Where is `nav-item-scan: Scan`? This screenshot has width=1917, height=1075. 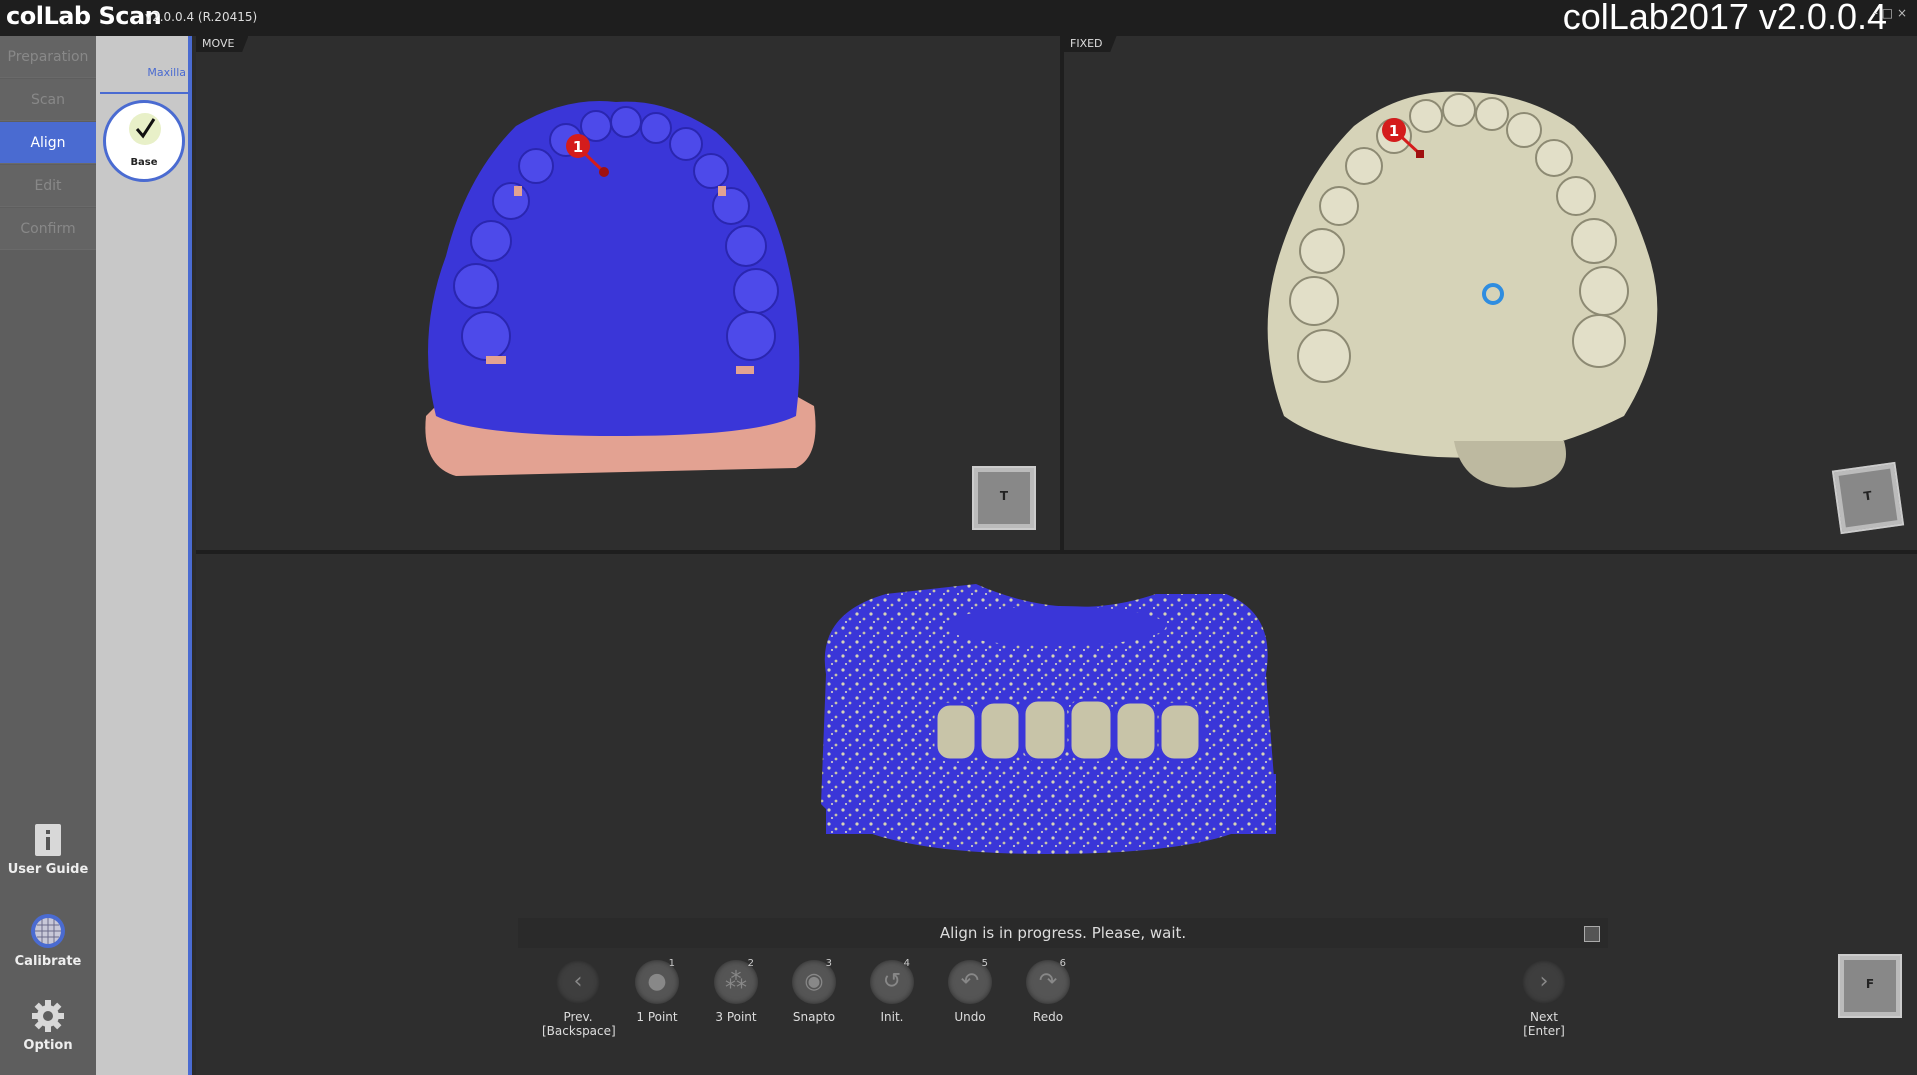 nav-item-scan: Scan is located at coordinates (48, 100).